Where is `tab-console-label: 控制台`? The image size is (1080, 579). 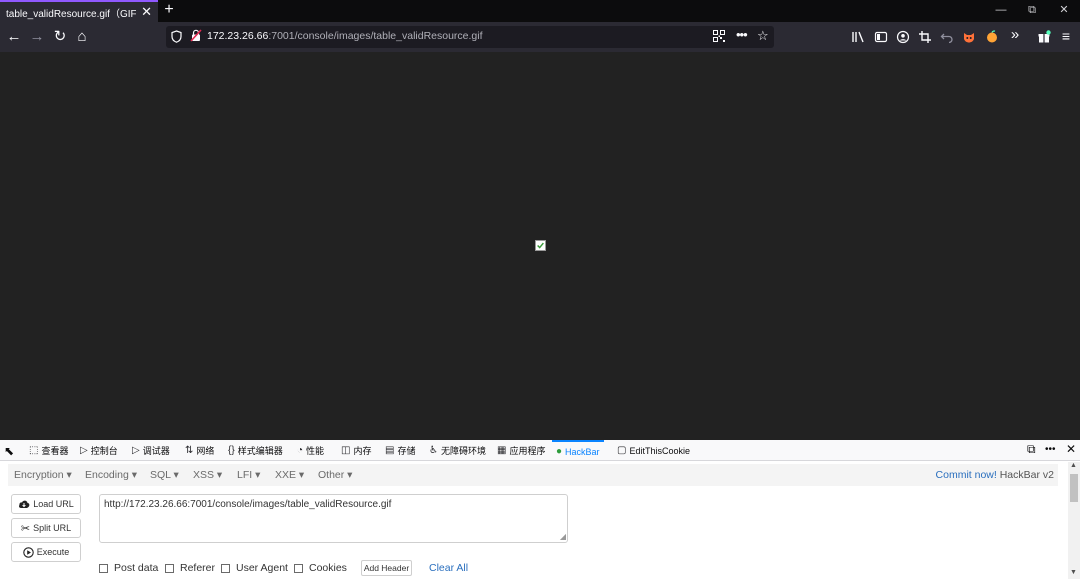
tab-console-label: 控制台 is located at coordinates (104, 451).